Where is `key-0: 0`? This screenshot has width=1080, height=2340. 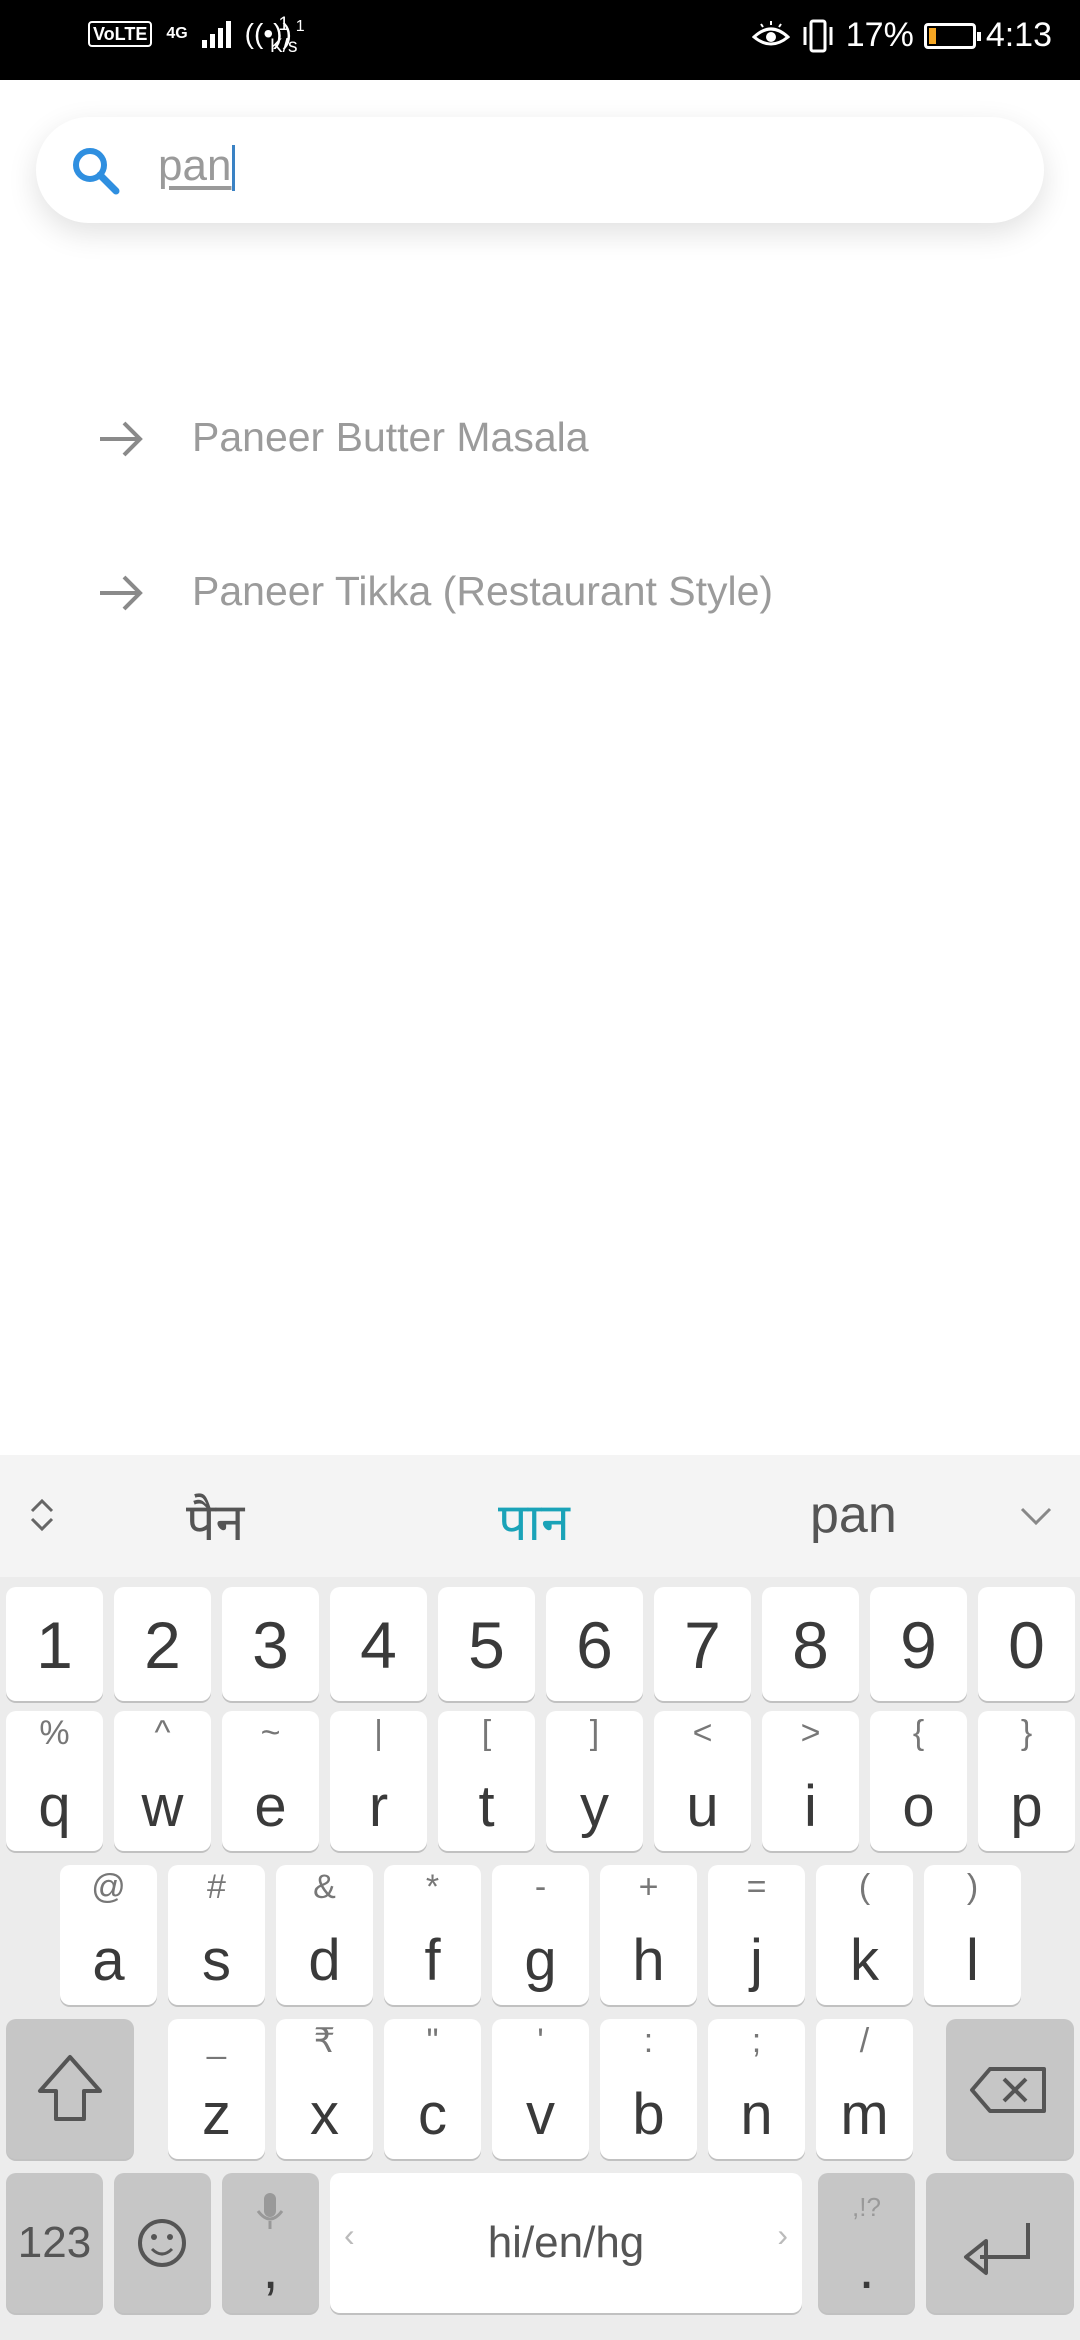
key-0: 0 is located at coordinates (1026, 1644).